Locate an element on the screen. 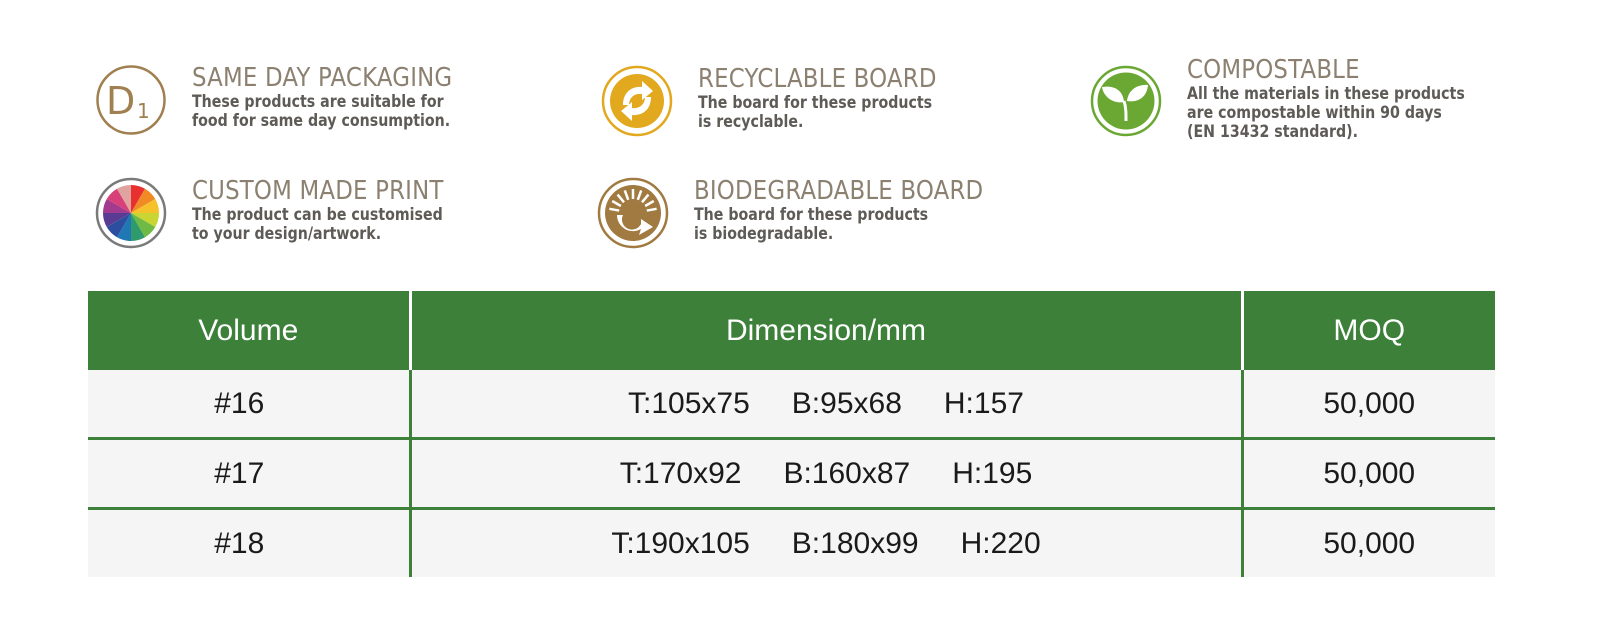 The image size is (1600, 640). table-row: #18 T:190x105 B:180x99 H:220 50,000 is located at coordinates (791, 542).